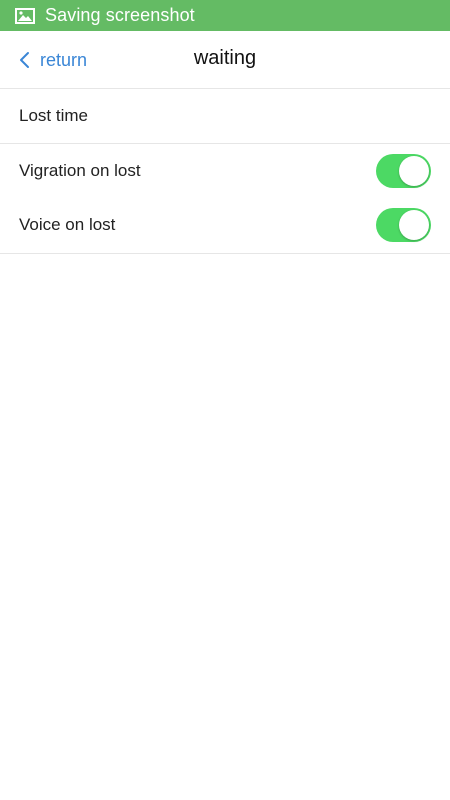 This screenshot has height=800, width=450. What do you see at coordinates (225, 15) in the screenshot?
I see `status-bar: Saving screenshot` at bounding box center [225, 15].